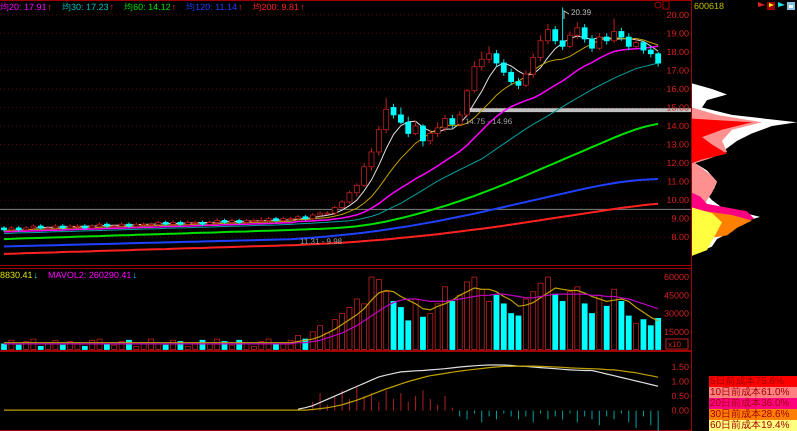 The width and height of the screenshot is (797, 431). Describe the element at coordinates (676, 295) in the screenshot. I see `volume-axis-label: 45000` at that location.